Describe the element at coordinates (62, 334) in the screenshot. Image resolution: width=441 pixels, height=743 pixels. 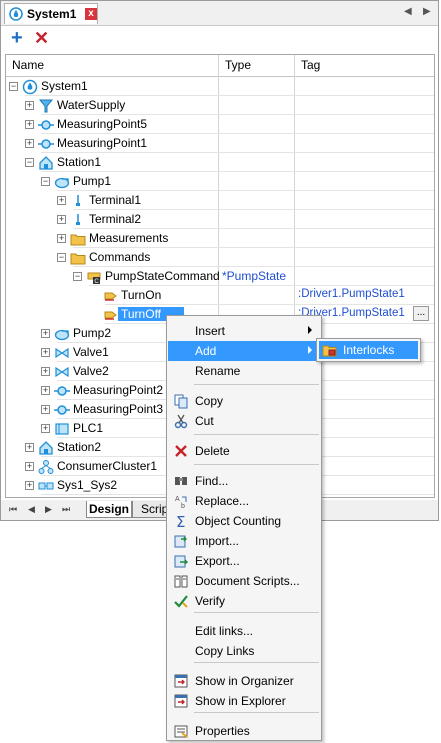
I see `pump-icon` at that location.